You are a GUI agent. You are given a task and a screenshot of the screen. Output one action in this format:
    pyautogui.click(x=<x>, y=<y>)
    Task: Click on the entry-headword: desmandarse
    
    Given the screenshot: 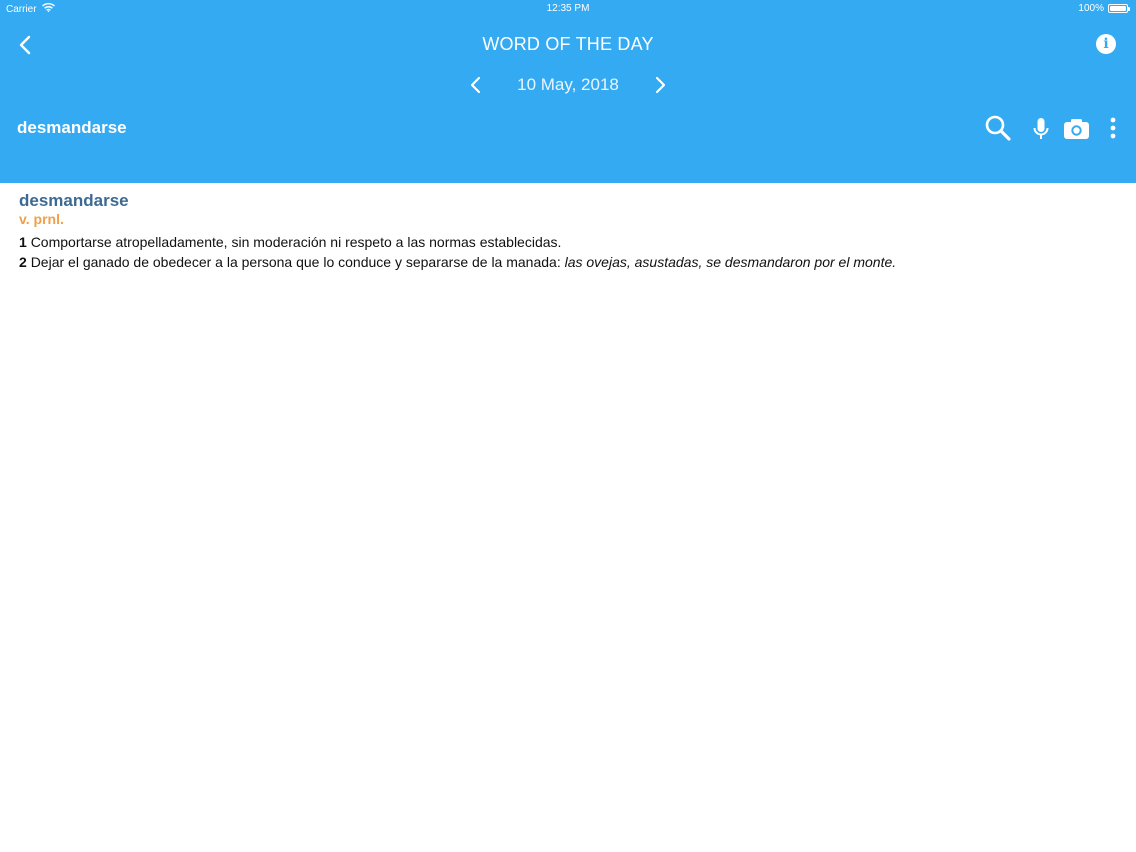 What is the action you would take?
    pyautogui.click(x=74, y=200)
    